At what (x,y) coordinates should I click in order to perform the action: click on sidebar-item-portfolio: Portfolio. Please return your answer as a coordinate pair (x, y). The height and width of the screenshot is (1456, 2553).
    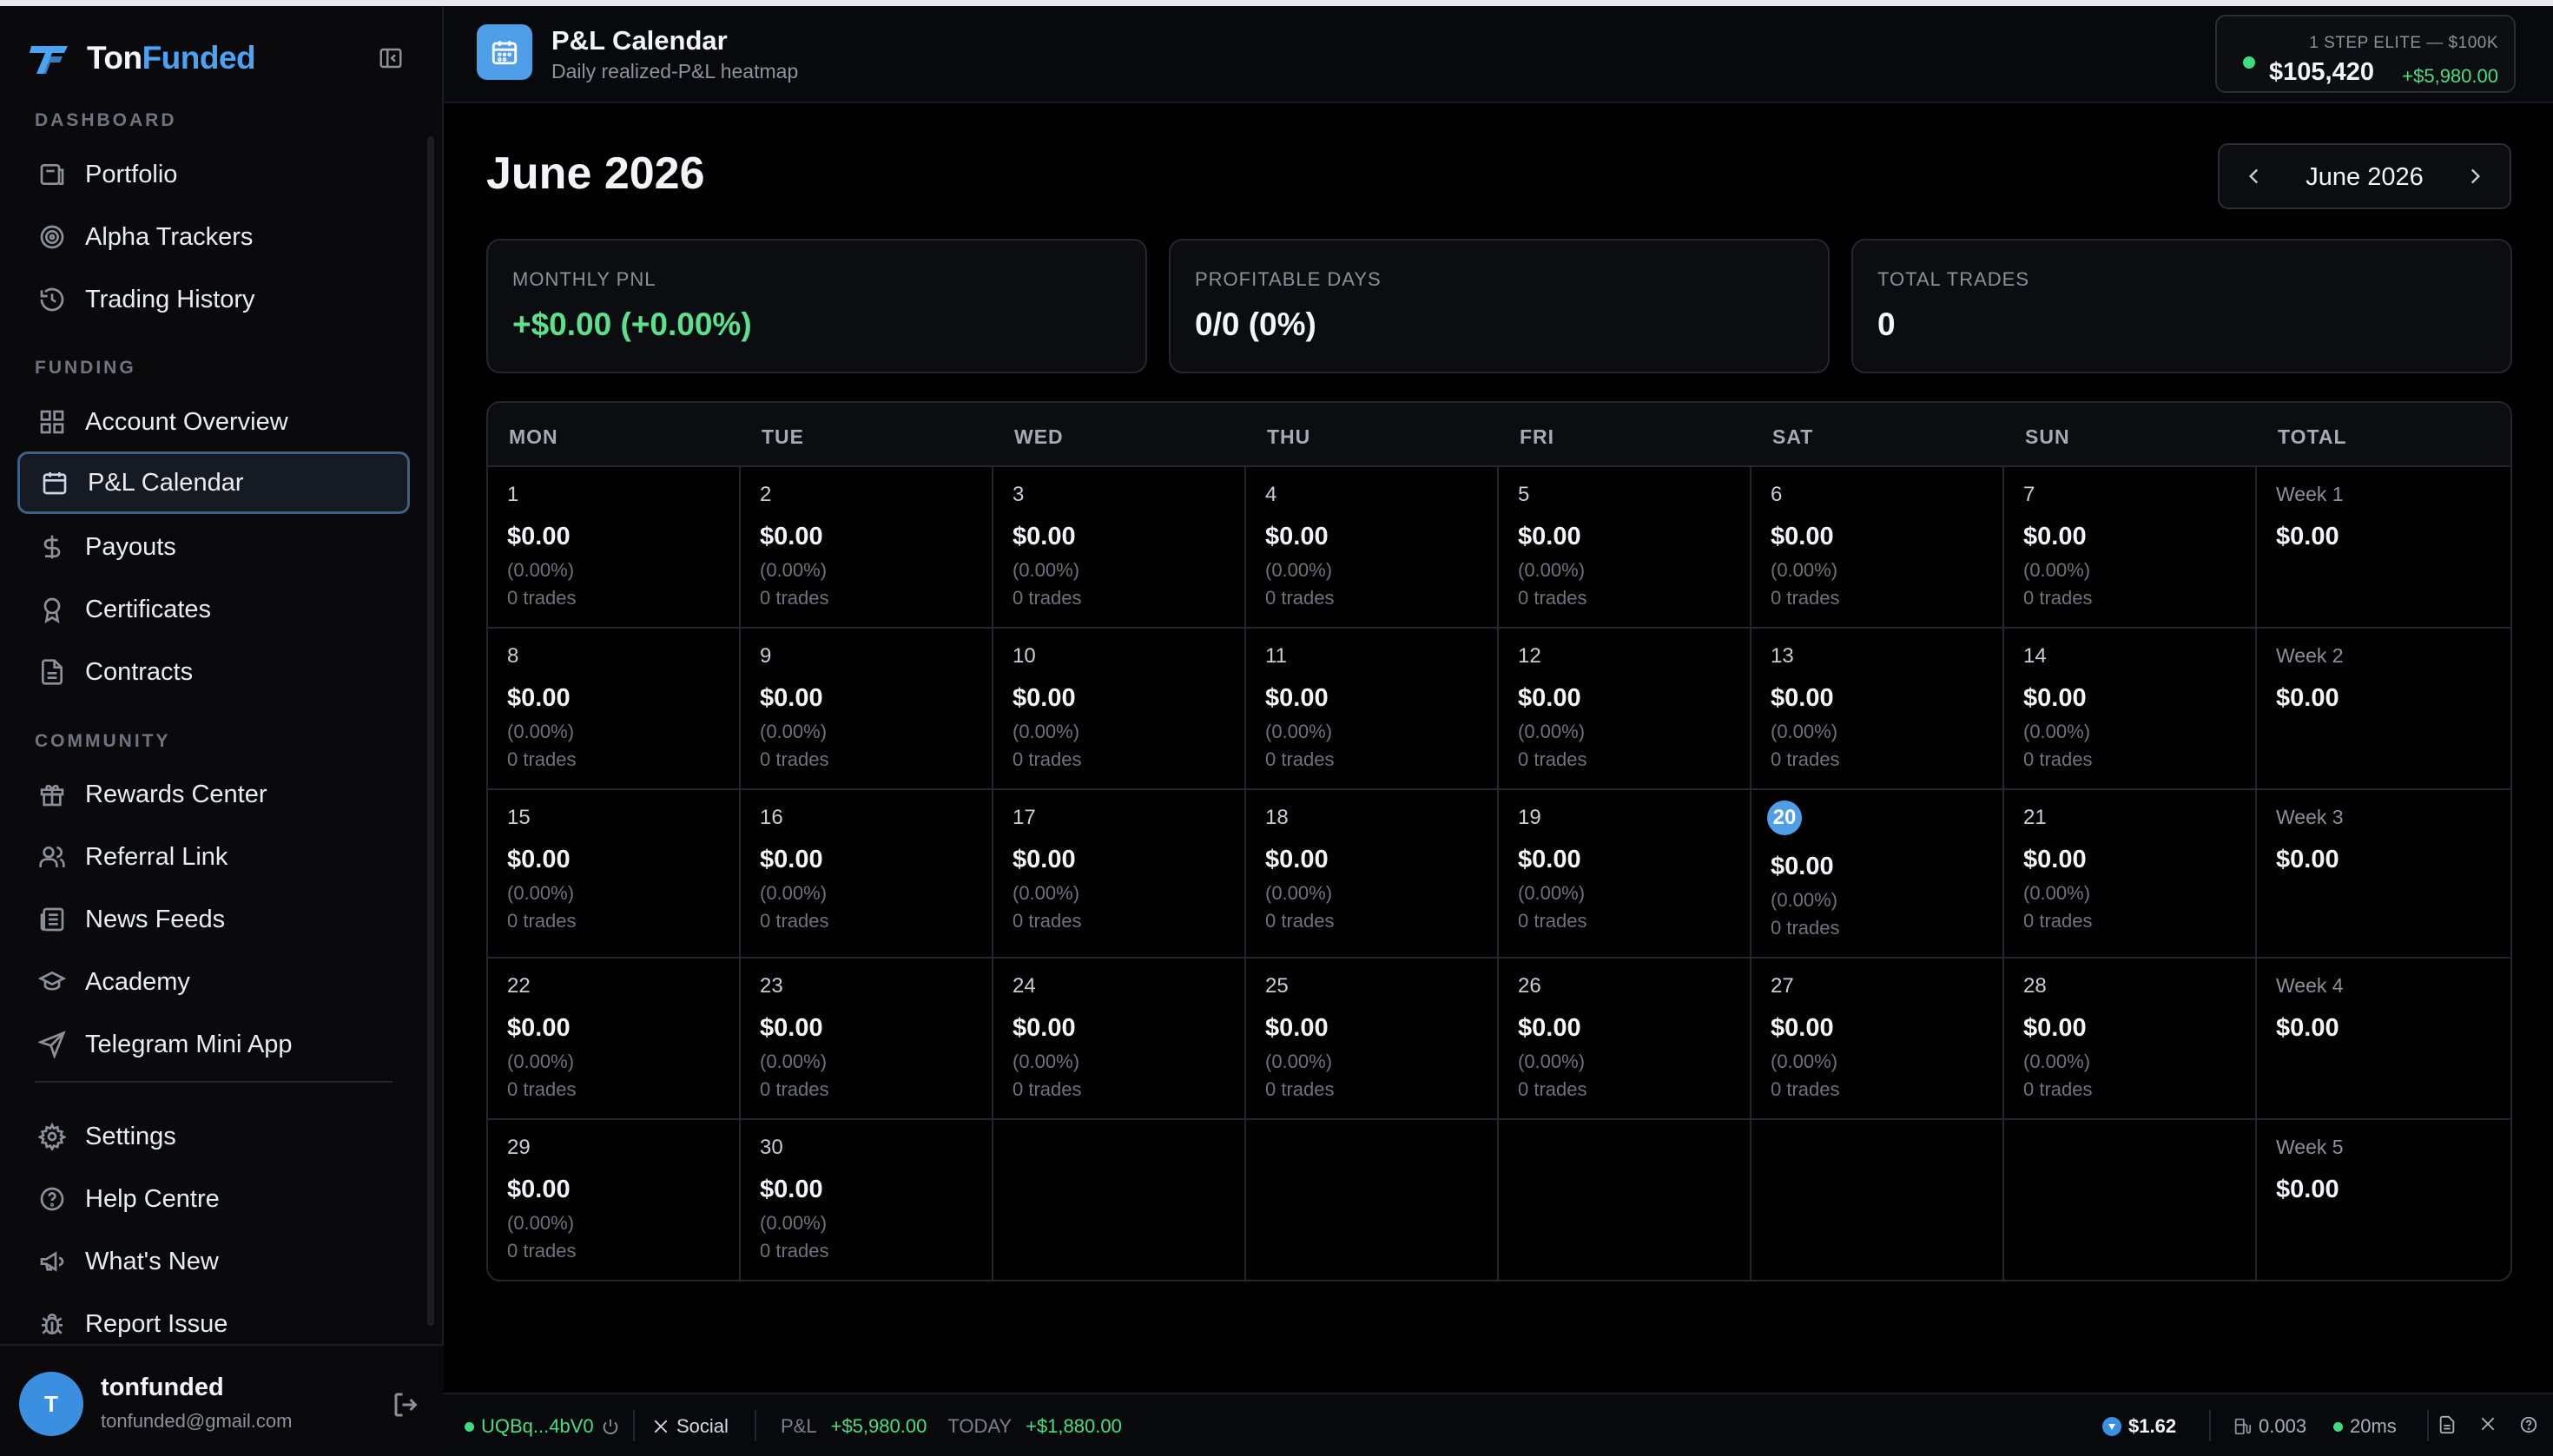
    Looking at the image, I should click on (213, 174).